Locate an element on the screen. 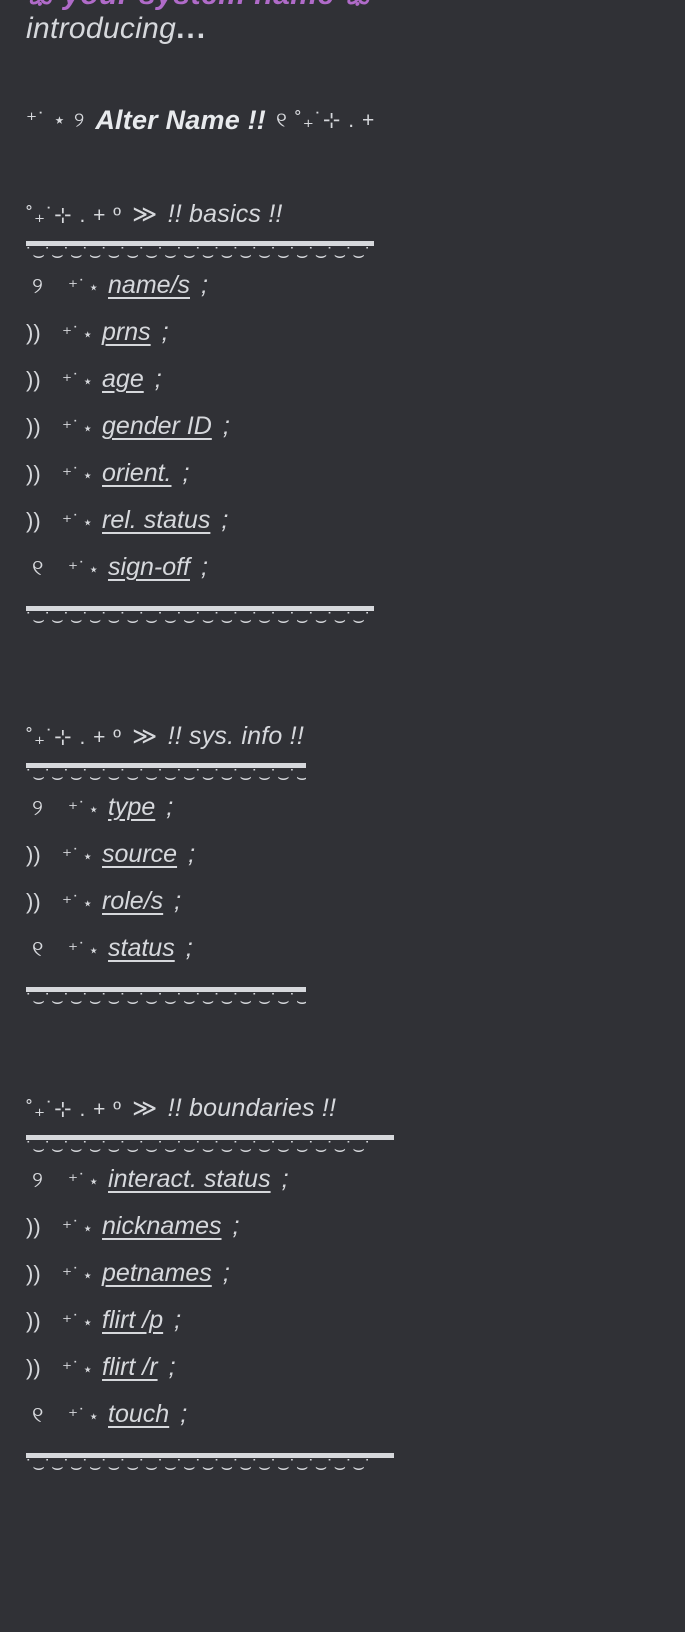 Image resolution: width=685 pixels, height=1632 pixels. field-label: sign-off is located at coordinates (149, 567).